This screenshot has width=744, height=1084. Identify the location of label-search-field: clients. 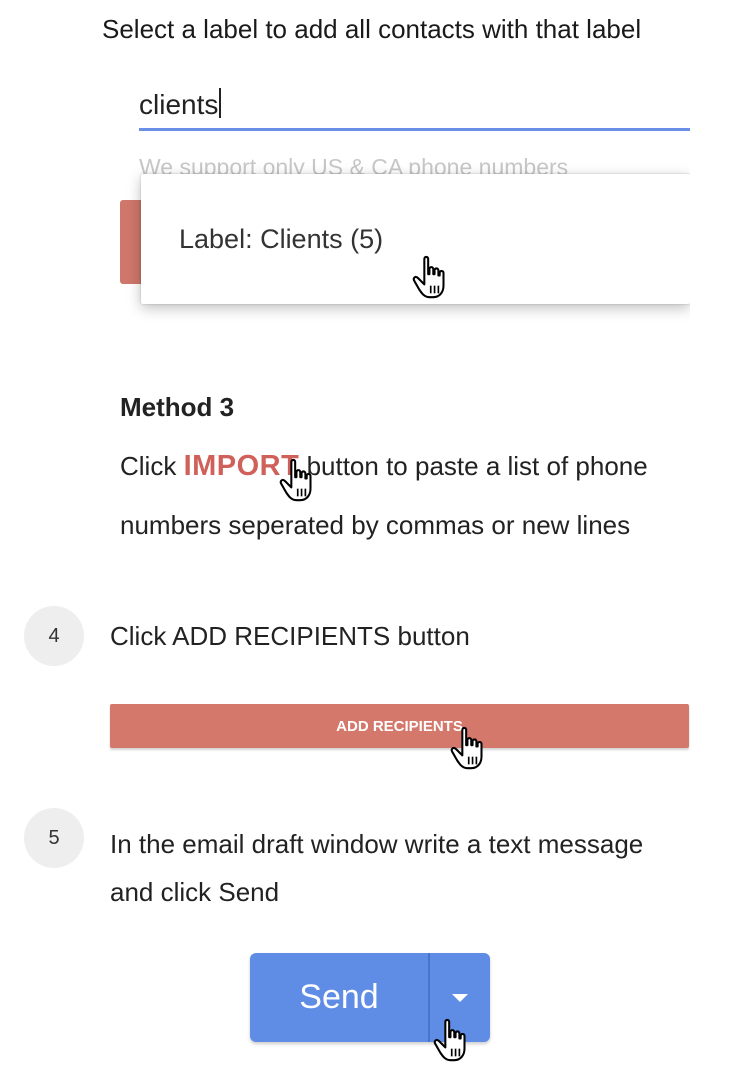
(414, 110).